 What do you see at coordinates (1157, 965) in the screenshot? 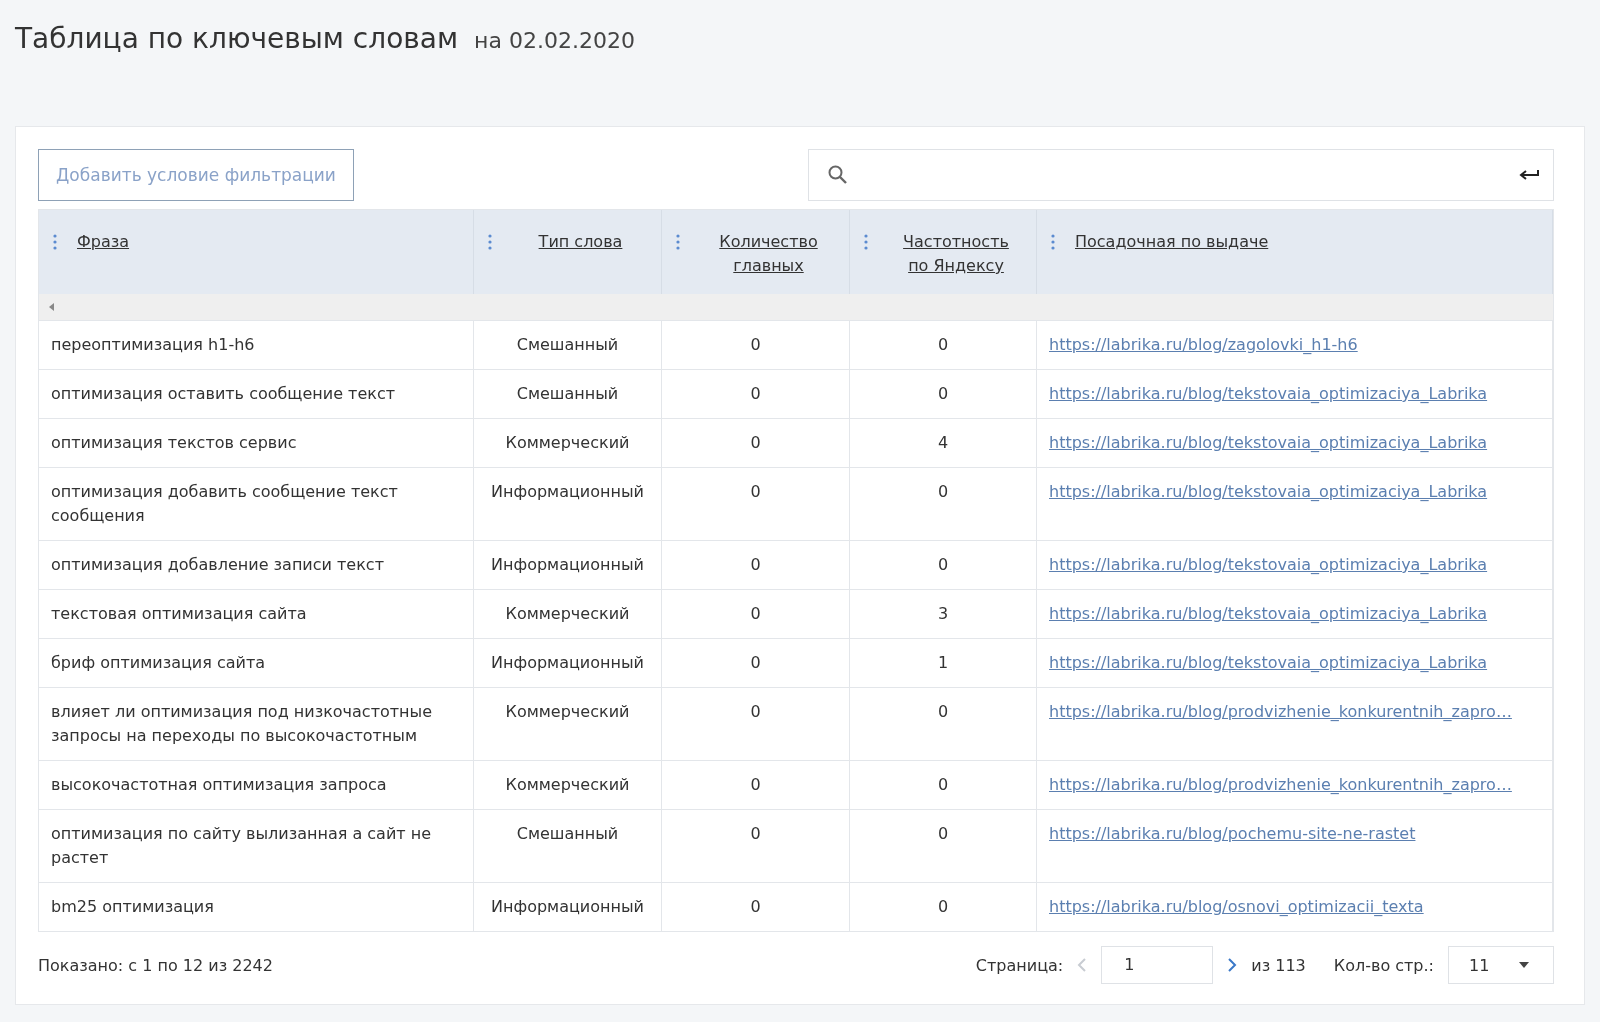
I see `page-field: 1` at bounding box center [1157, 965].